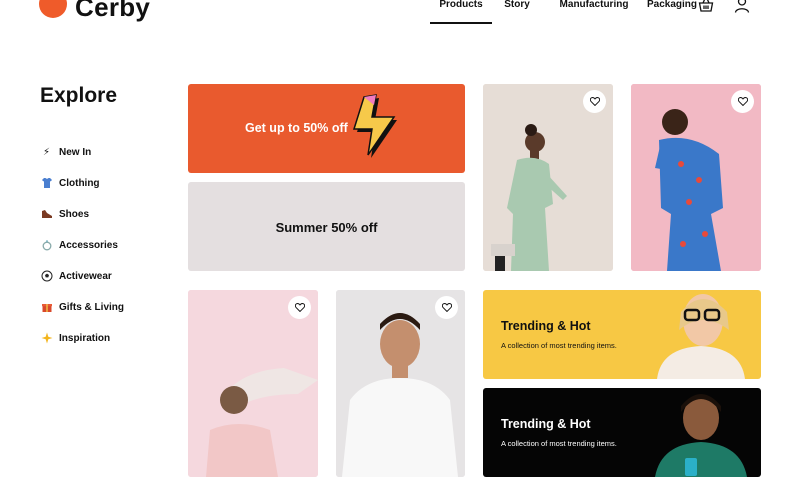 Image resolution: width=800 pixels, height=500 pixels. What do you see at coordinates (548, 177) in the screenshot?
I see `product-card-green-suit` at bounding box center [548, 177].